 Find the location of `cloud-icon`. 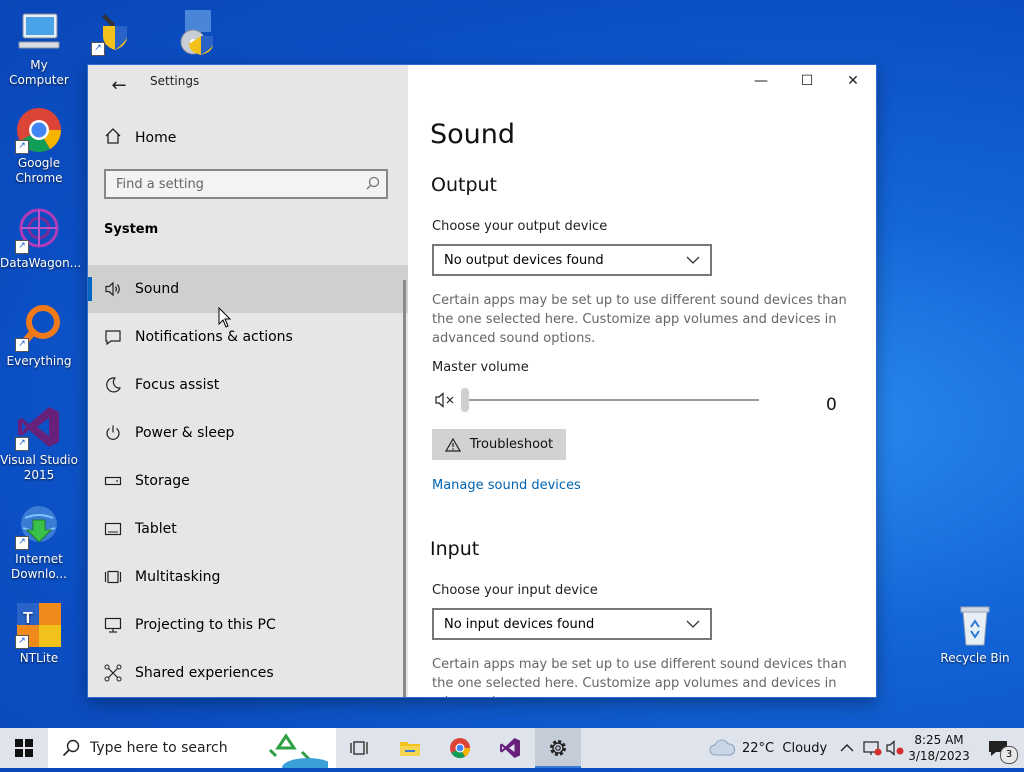

cloud-icon is located at coordinates (722, 747).